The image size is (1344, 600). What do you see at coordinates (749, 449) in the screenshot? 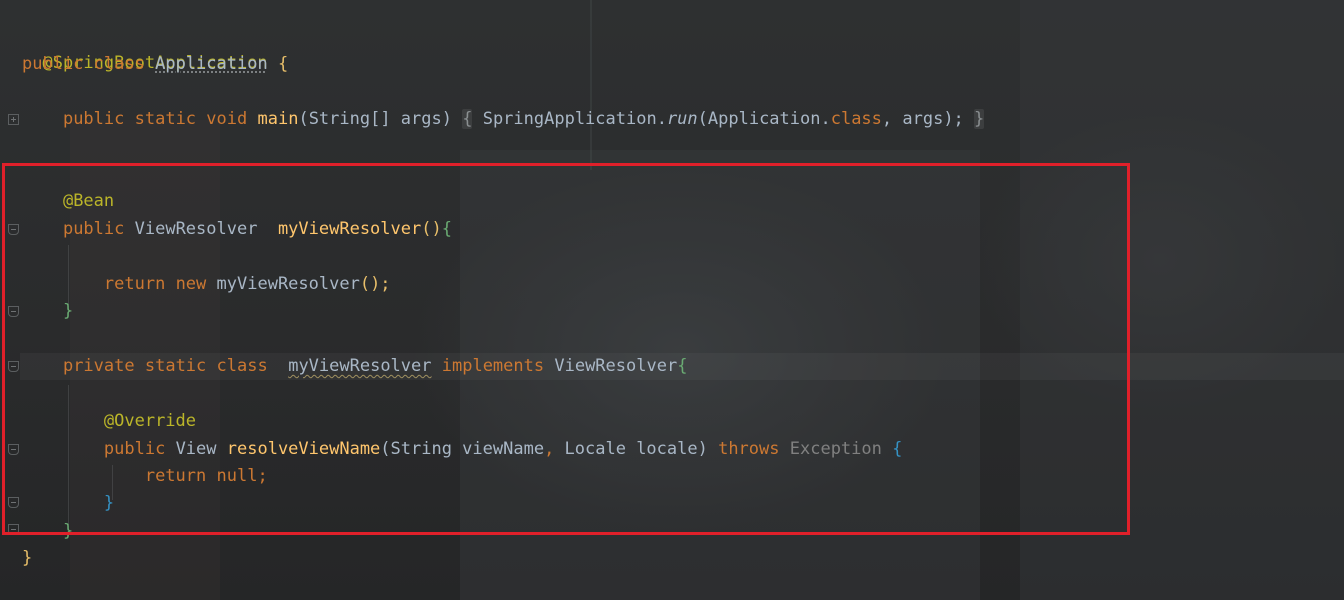
I see `keyword-throws: throws` at bounding box center [749, 449].